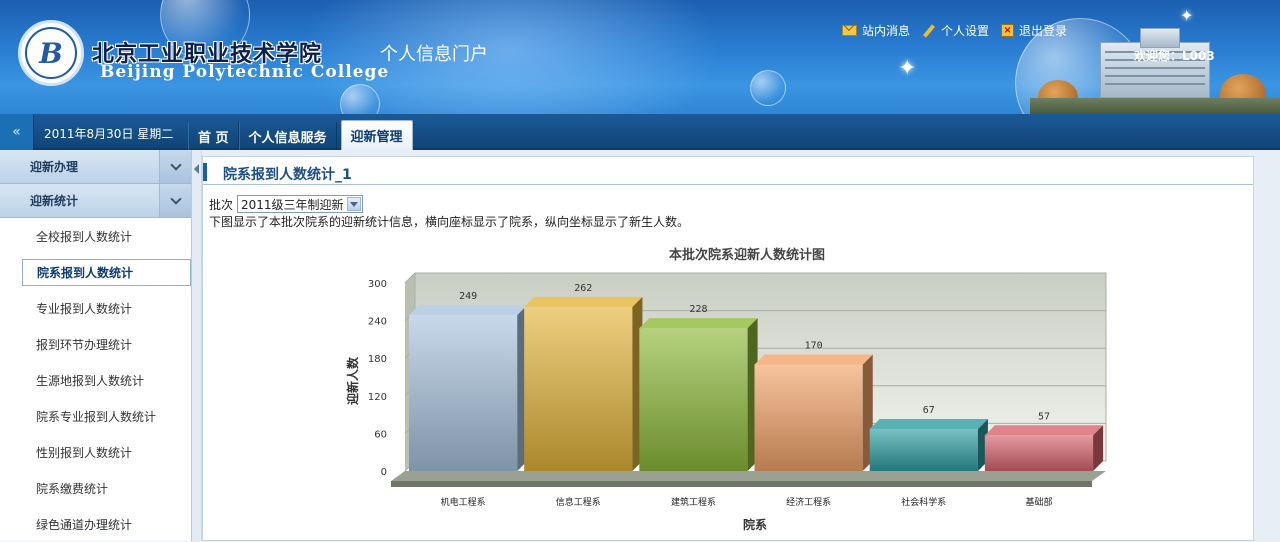 This screenshot has width=1280, height=542. I want to click on sidebar-item-origin-stats: 生源地报到人数统计, so click(95, 380).